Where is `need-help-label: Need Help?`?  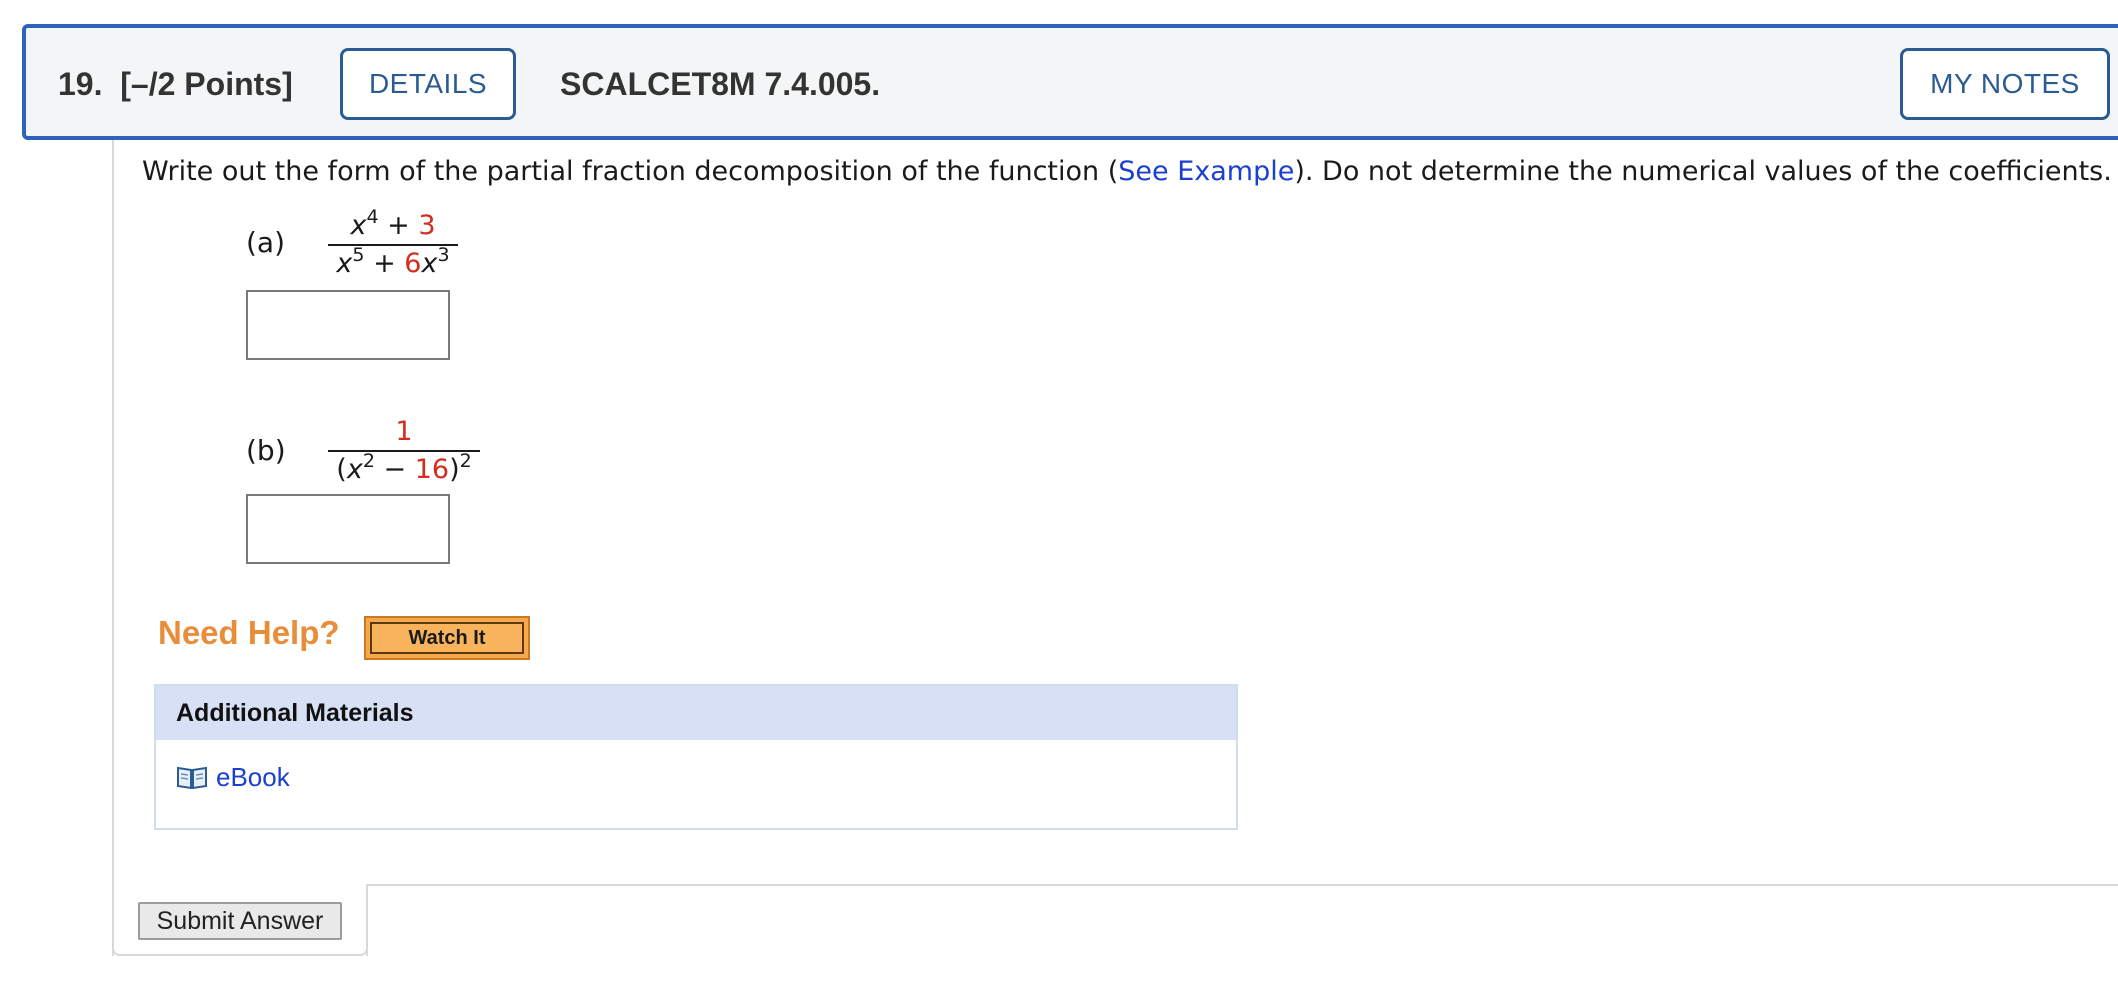 need-help-label: Need Help? is located at coordinates (249, 632).